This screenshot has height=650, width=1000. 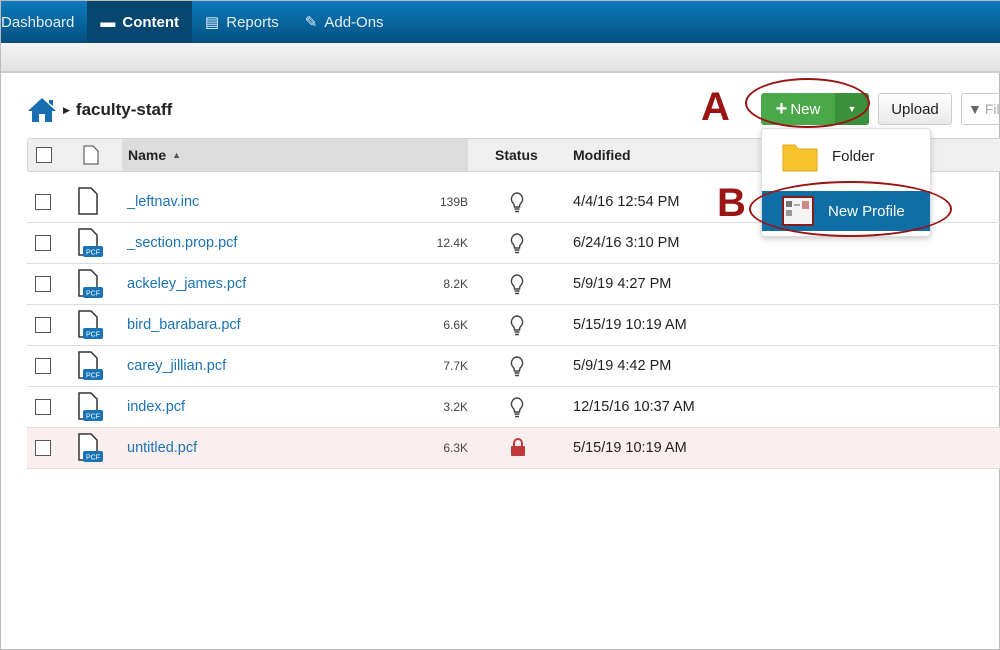 I want to click on breadcrumb: ▶ faculty-staff, so click(x=99, y=110).